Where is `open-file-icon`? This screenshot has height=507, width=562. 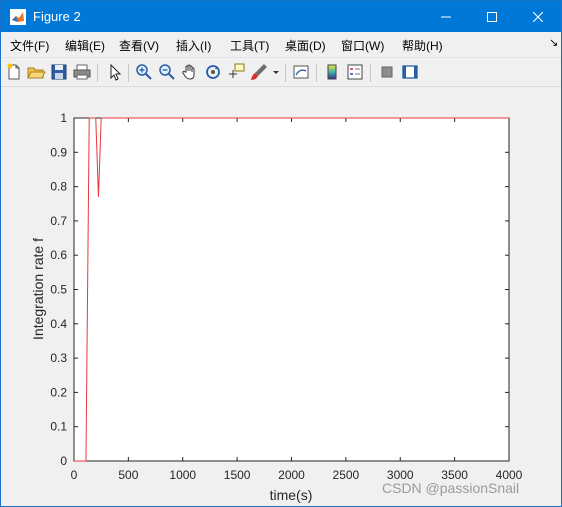
open-file-icon is located at coordinates (36, 72).